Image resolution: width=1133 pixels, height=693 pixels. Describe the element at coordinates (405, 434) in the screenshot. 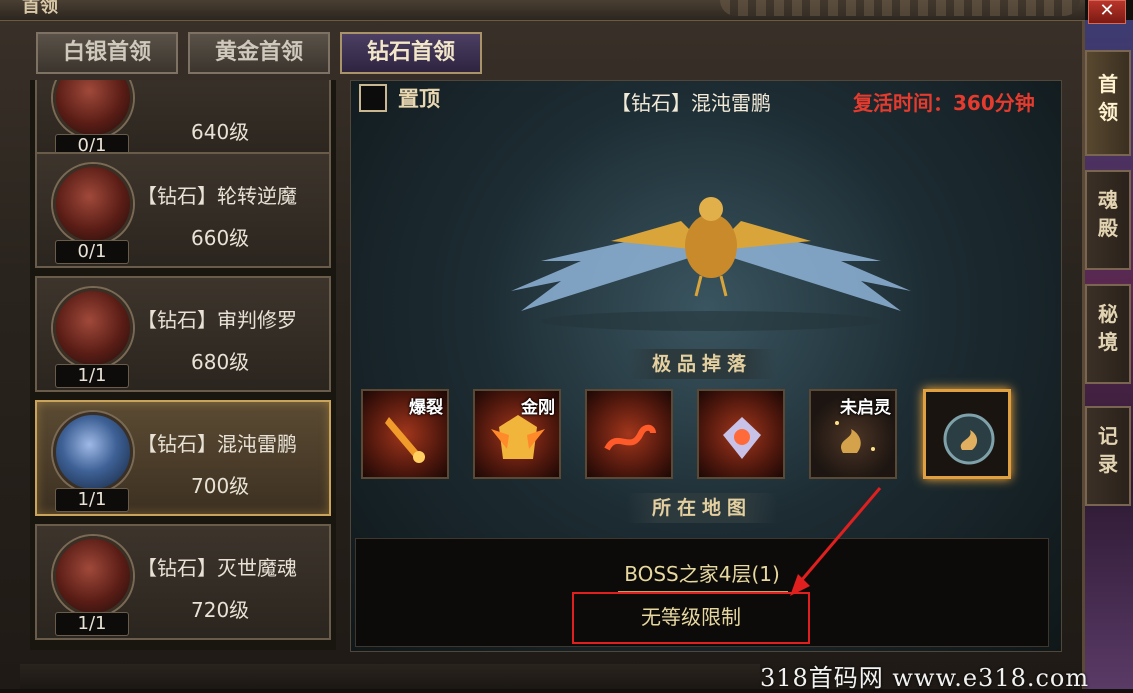

I see `drop-slot-sword: 爆裂` at that location.